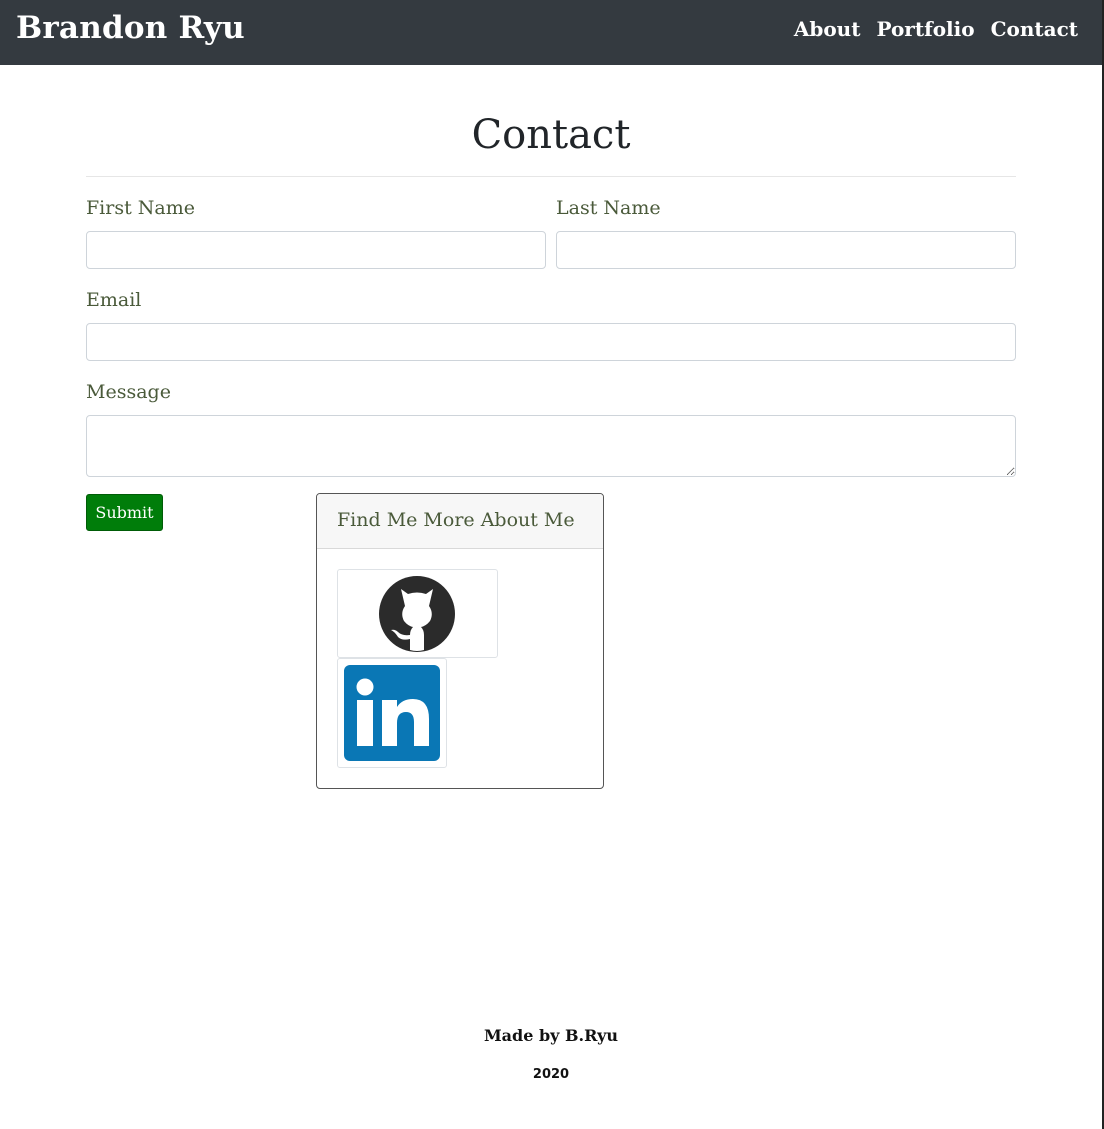  I want to click on page-title: Contact, so click(551, 135).